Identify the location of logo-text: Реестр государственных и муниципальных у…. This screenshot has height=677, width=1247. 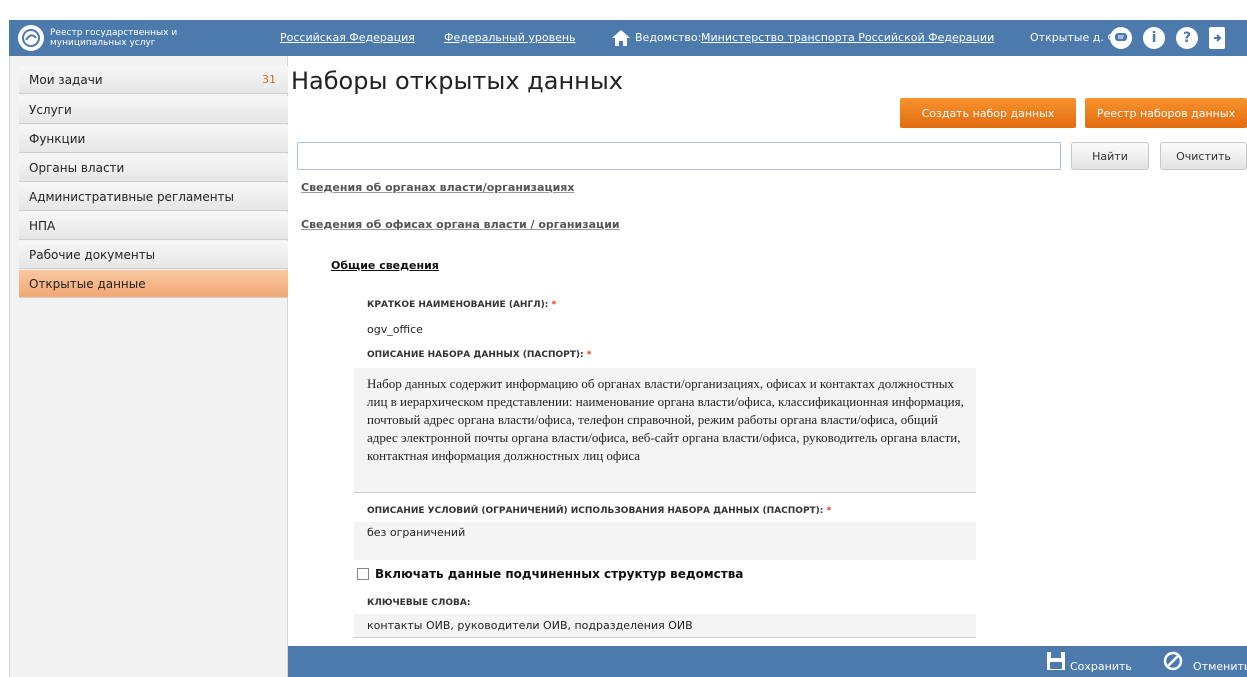
(114, 38).